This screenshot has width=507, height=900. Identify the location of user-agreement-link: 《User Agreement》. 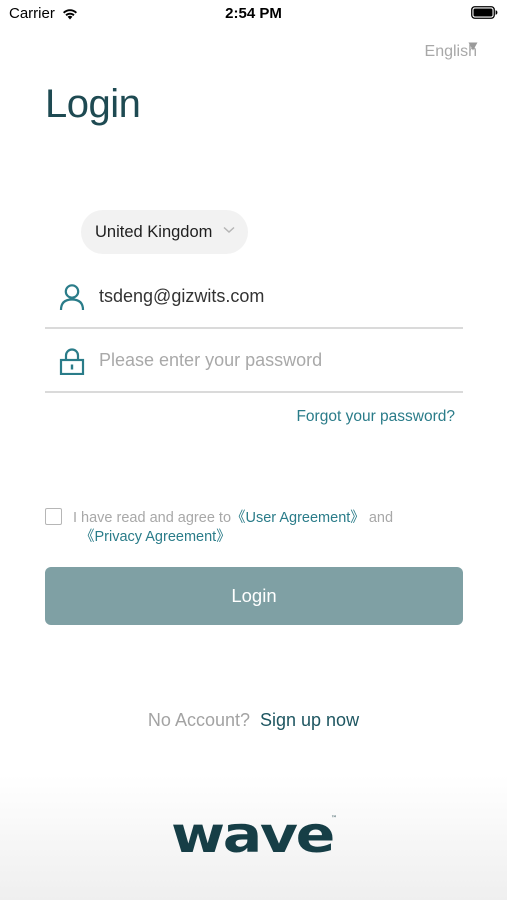
(298, 518).